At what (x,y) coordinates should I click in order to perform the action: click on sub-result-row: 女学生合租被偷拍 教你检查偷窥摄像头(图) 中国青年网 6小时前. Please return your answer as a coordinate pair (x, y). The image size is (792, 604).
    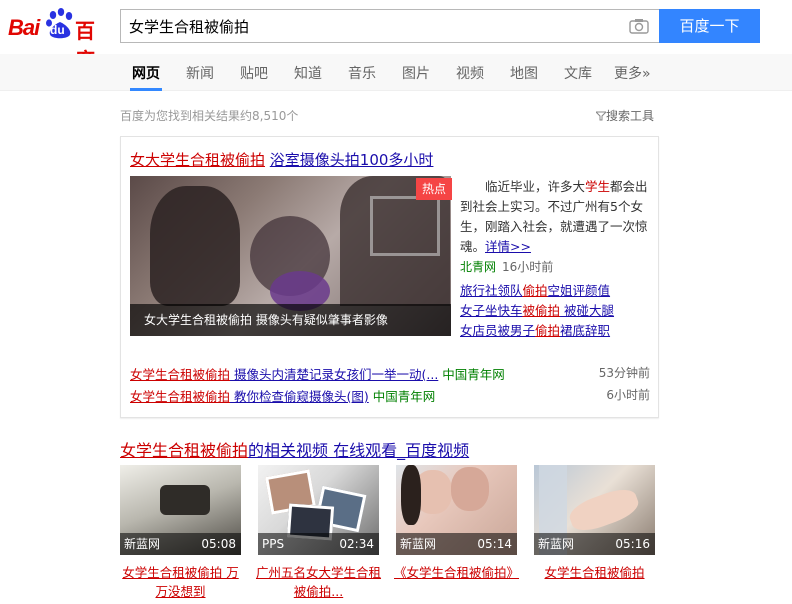
    Looking at the image, I should click on (390, 395).